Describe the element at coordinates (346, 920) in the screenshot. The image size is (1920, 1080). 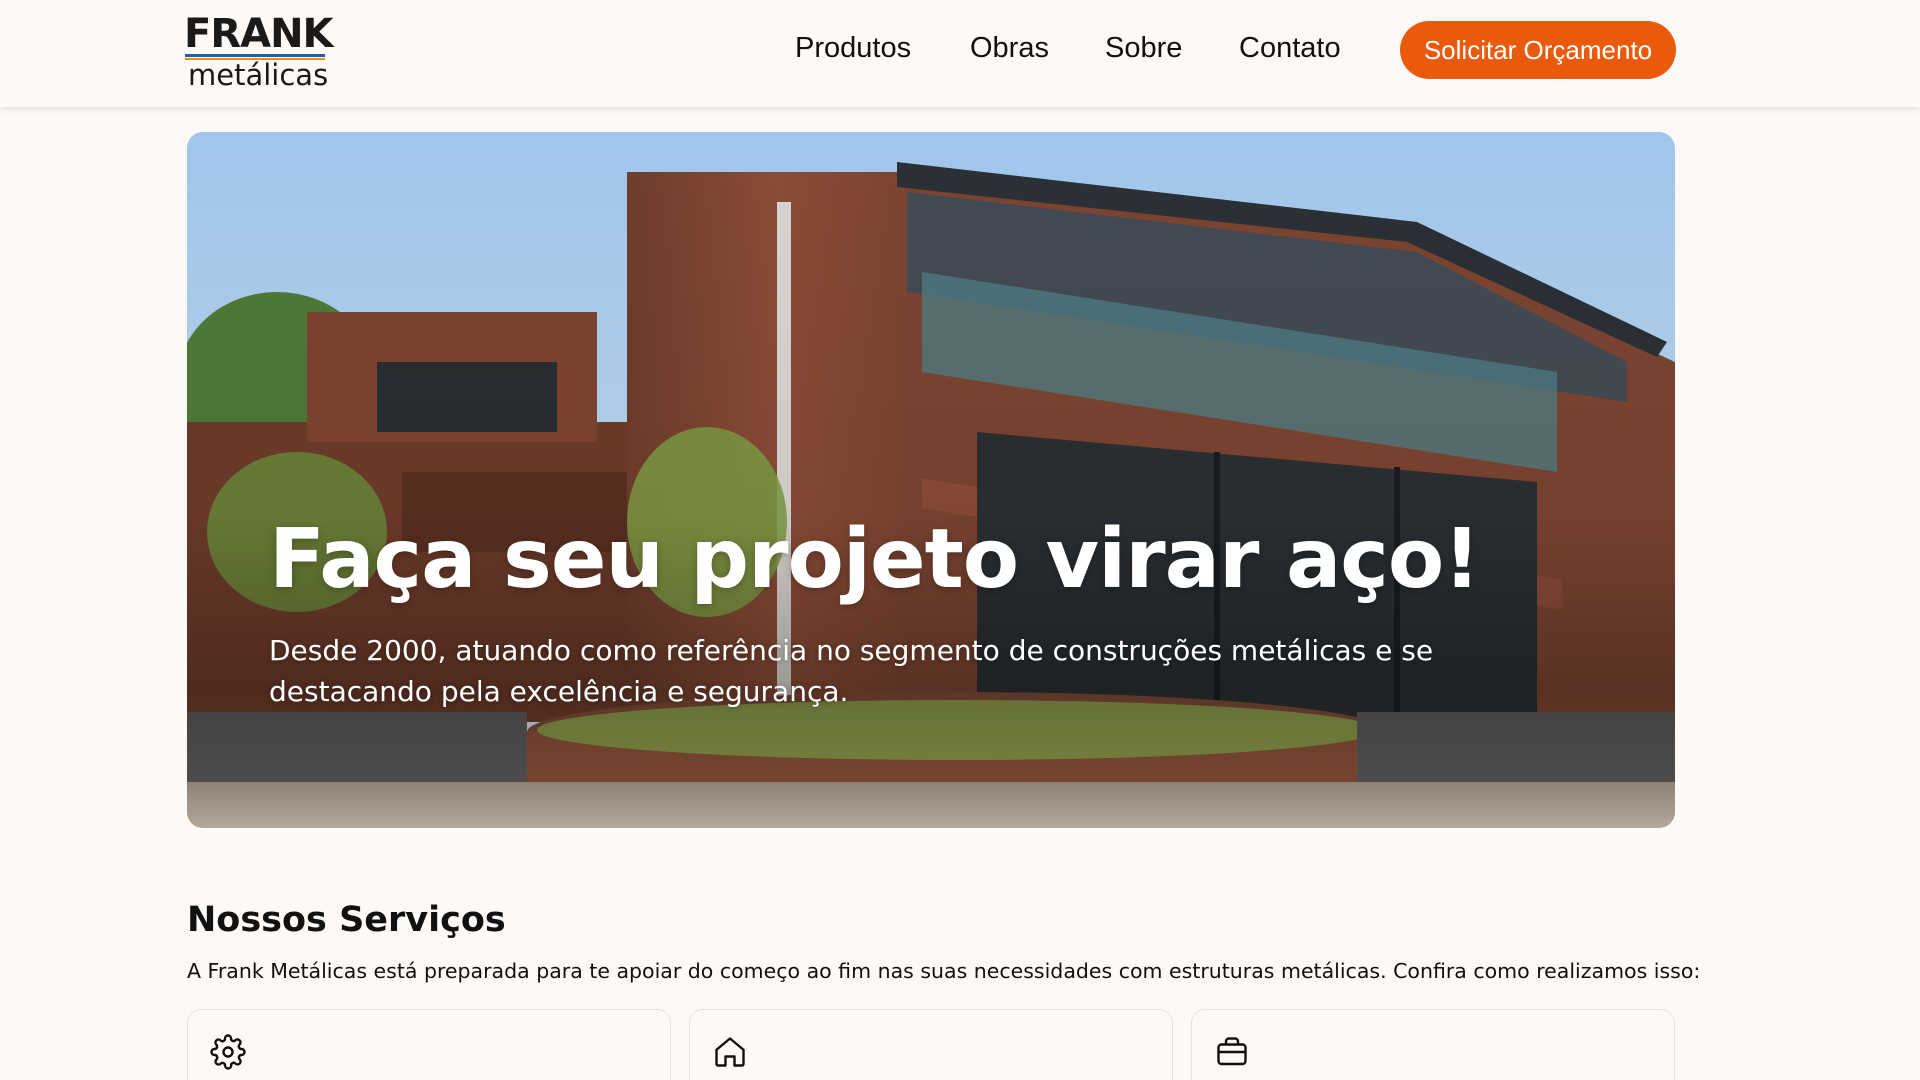
I see `services-heading: Nossos Serviços` at that location.